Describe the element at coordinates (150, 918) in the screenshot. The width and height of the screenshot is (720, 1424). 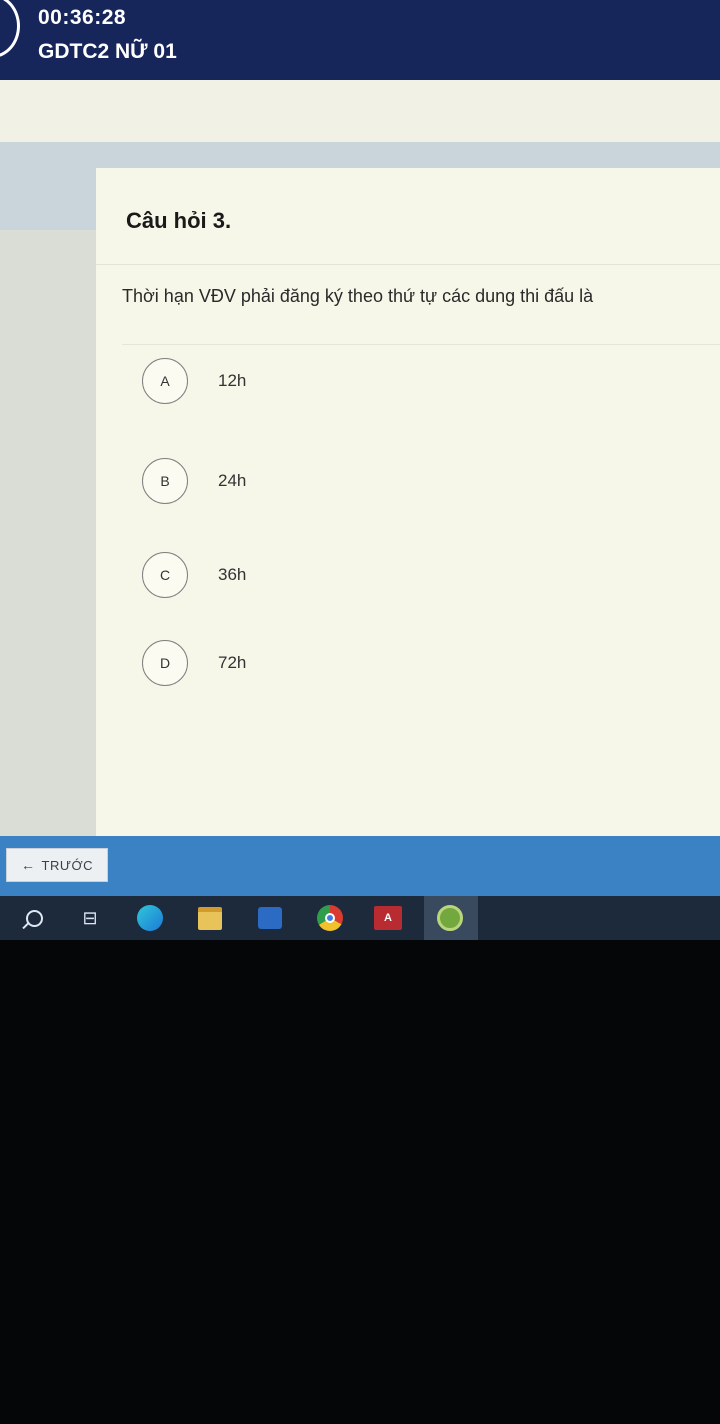
I see `edge-icon` at that location.